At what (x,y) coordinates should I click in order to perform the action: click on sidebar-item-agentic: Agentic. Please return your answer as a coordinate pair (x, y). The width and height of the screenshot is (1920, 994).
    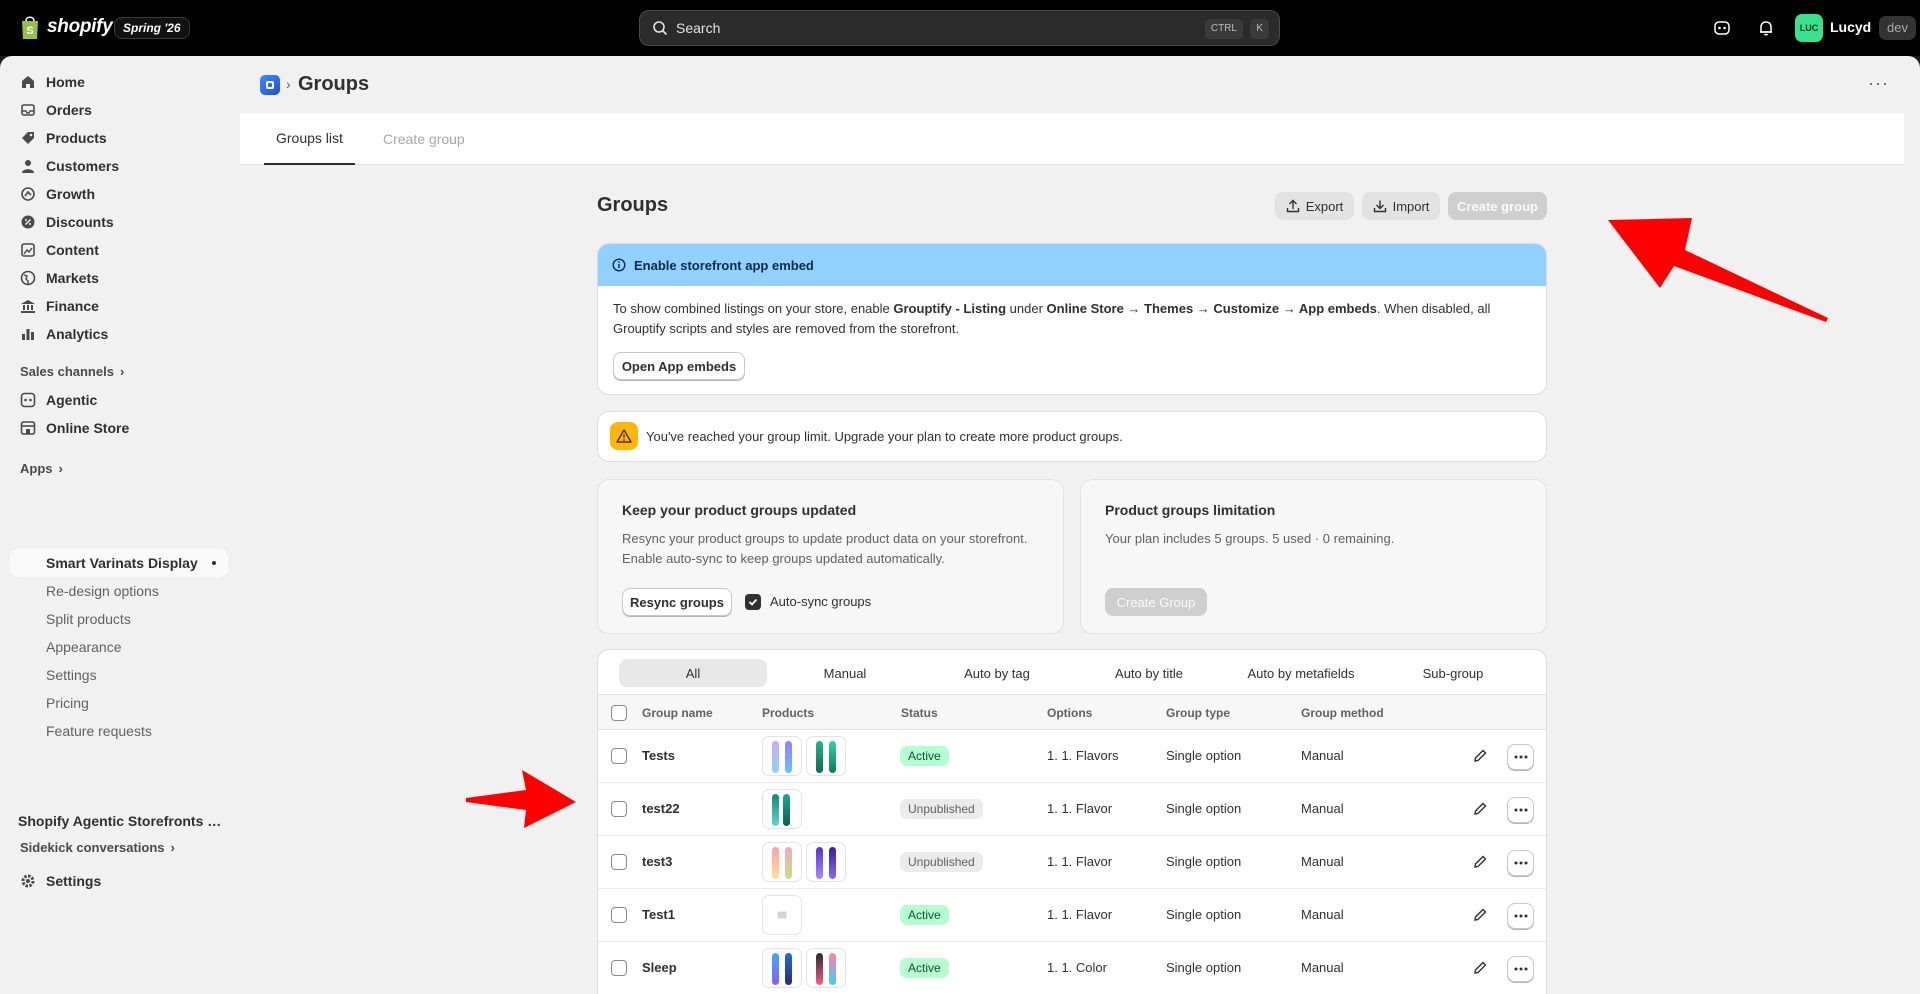
    Looking at the image, I should click on (119, 400).